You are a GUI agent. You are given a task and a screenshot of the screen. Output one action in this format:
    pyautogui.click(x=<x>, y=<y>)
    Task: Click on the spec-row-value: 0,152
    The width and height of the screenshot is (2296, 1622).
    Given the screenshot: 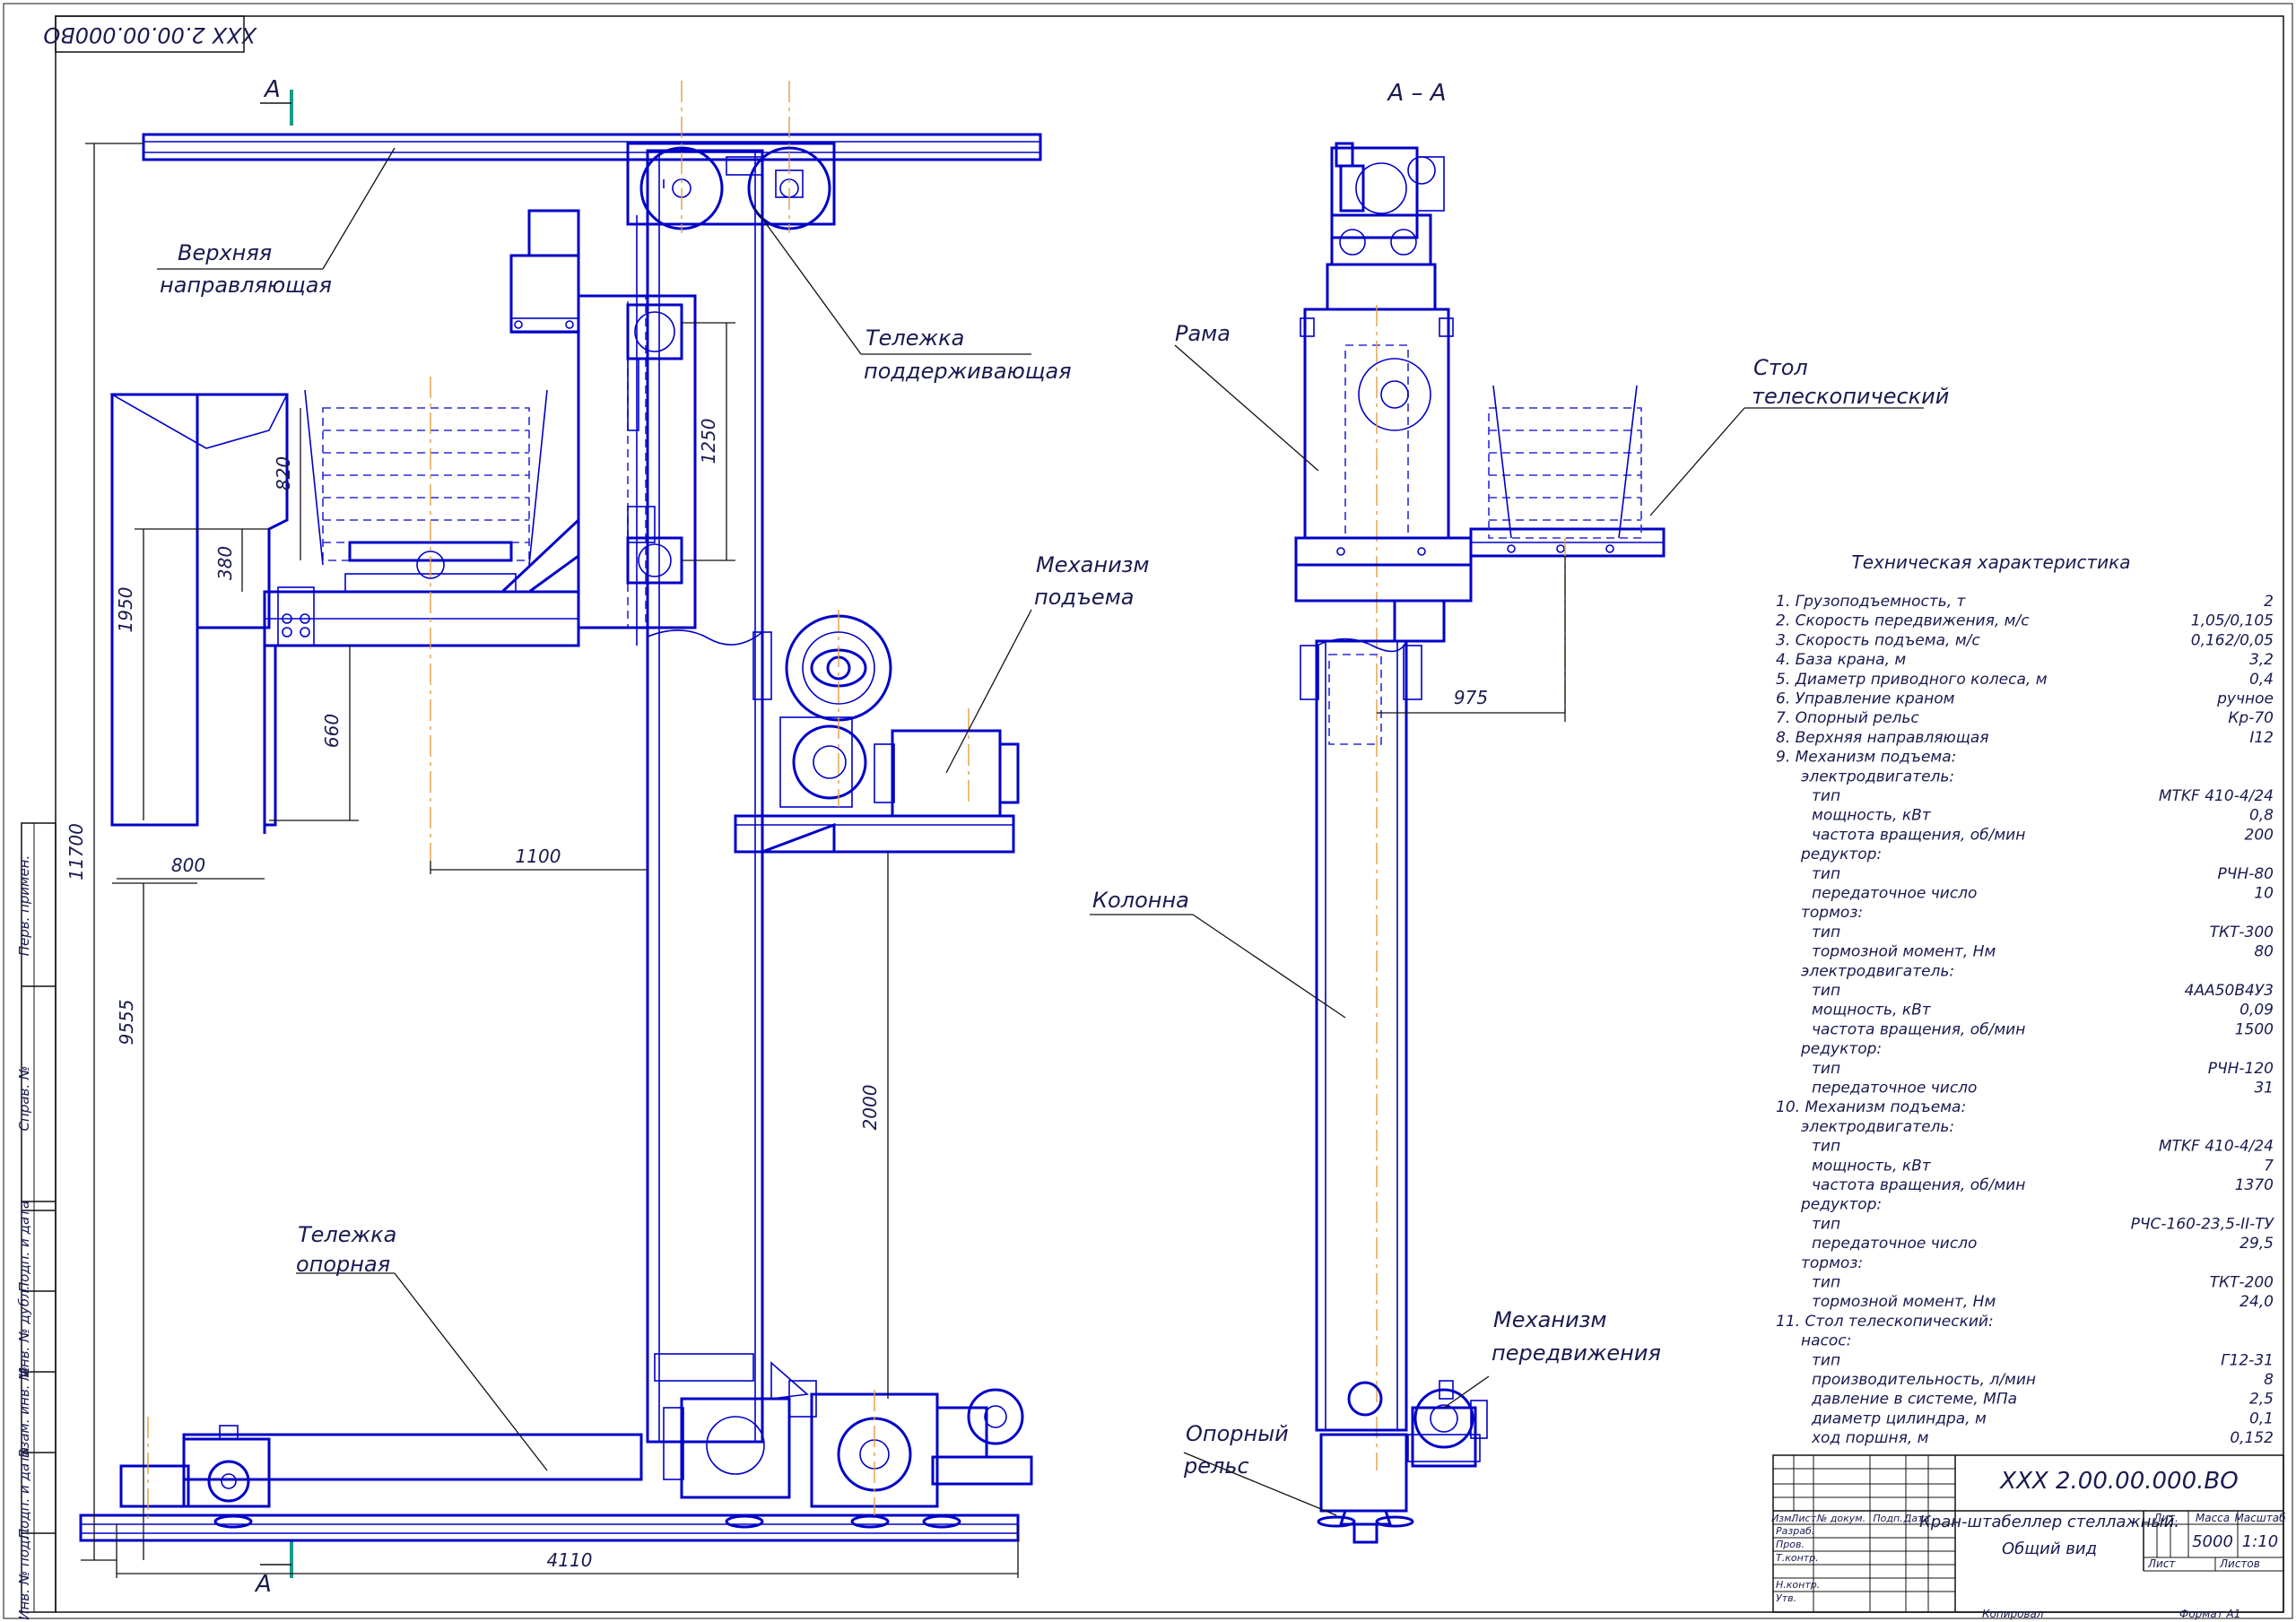 What is the action you would take?
    pyautogui.click(x=2252, y=1438)
    